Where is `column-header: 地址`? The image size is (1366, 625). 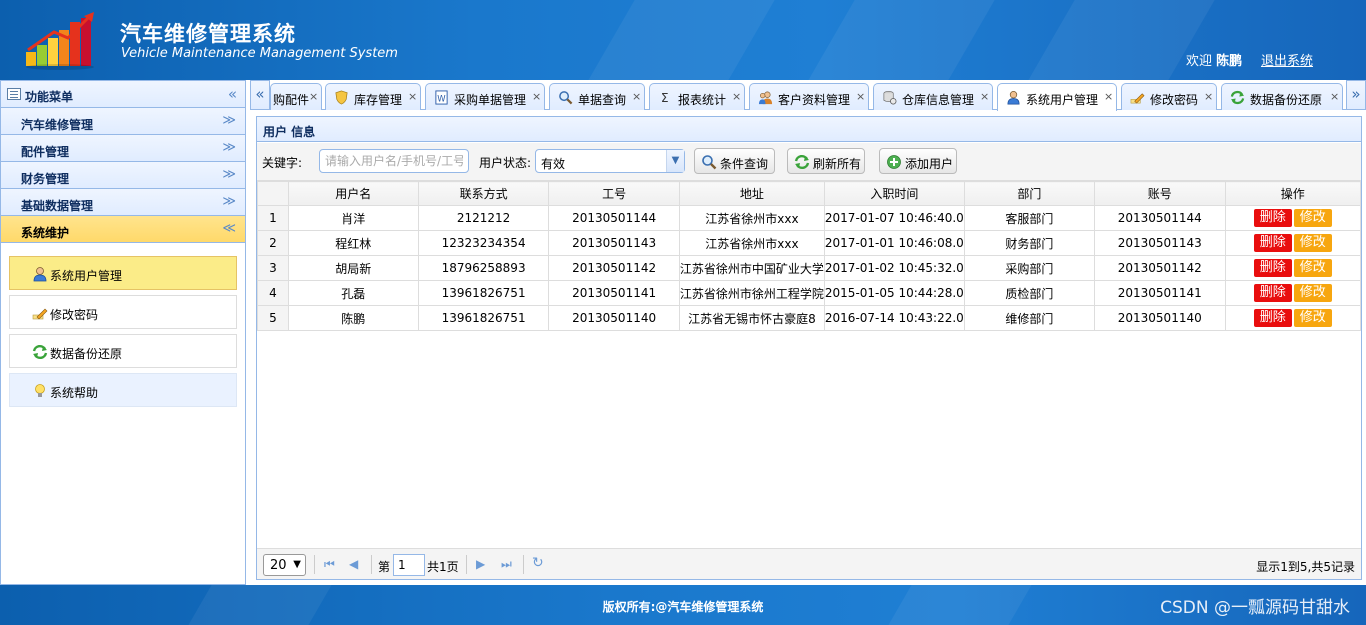 column-header: 地址 is located at coordinates (751, 193).